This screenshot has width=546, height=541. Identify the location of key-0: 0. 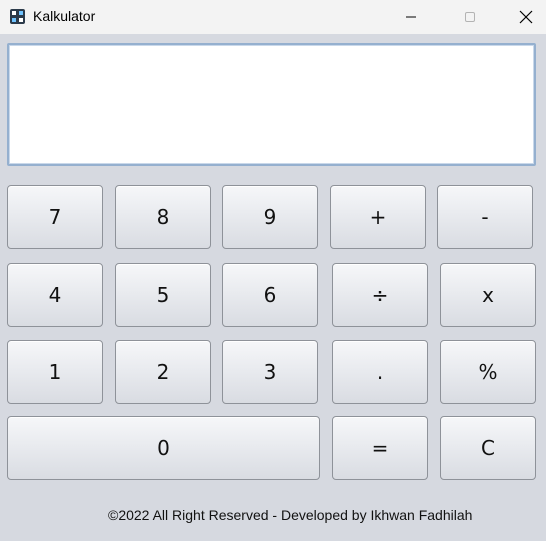
(163, 448).